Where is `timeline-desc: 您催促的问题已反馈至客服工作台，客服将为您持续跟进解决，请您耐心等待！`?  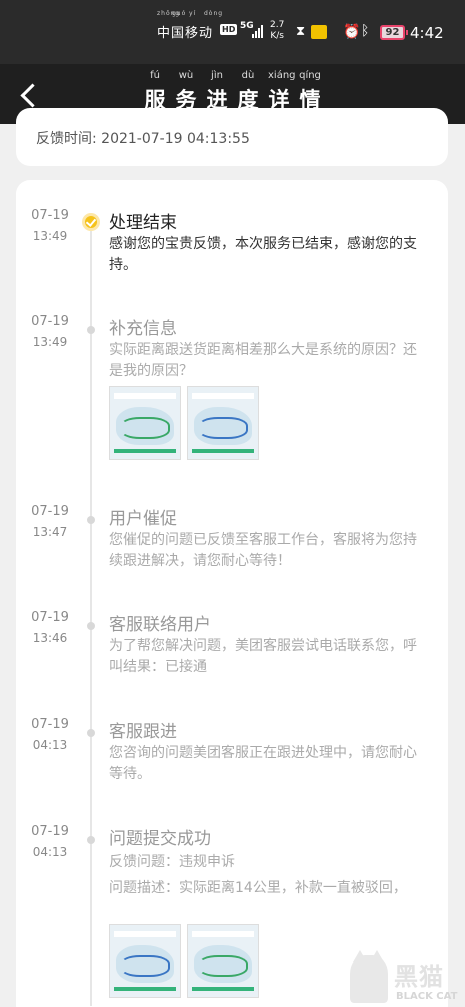
timeline-desc: 您催促的问题已反馈至客服工作台，客服将为您持续跟进解决，请您耐心等待！ is located at coordinates (263, 550).